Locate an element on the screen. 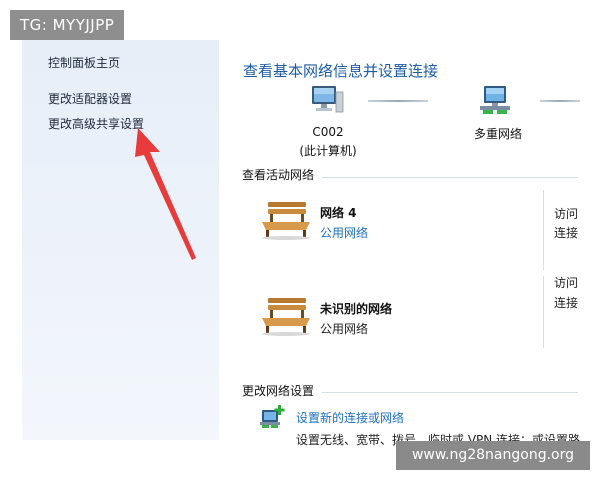 This screenshot has height=480, width=600. network-type-link: 公用网络 is located at coordinates (344, 232).